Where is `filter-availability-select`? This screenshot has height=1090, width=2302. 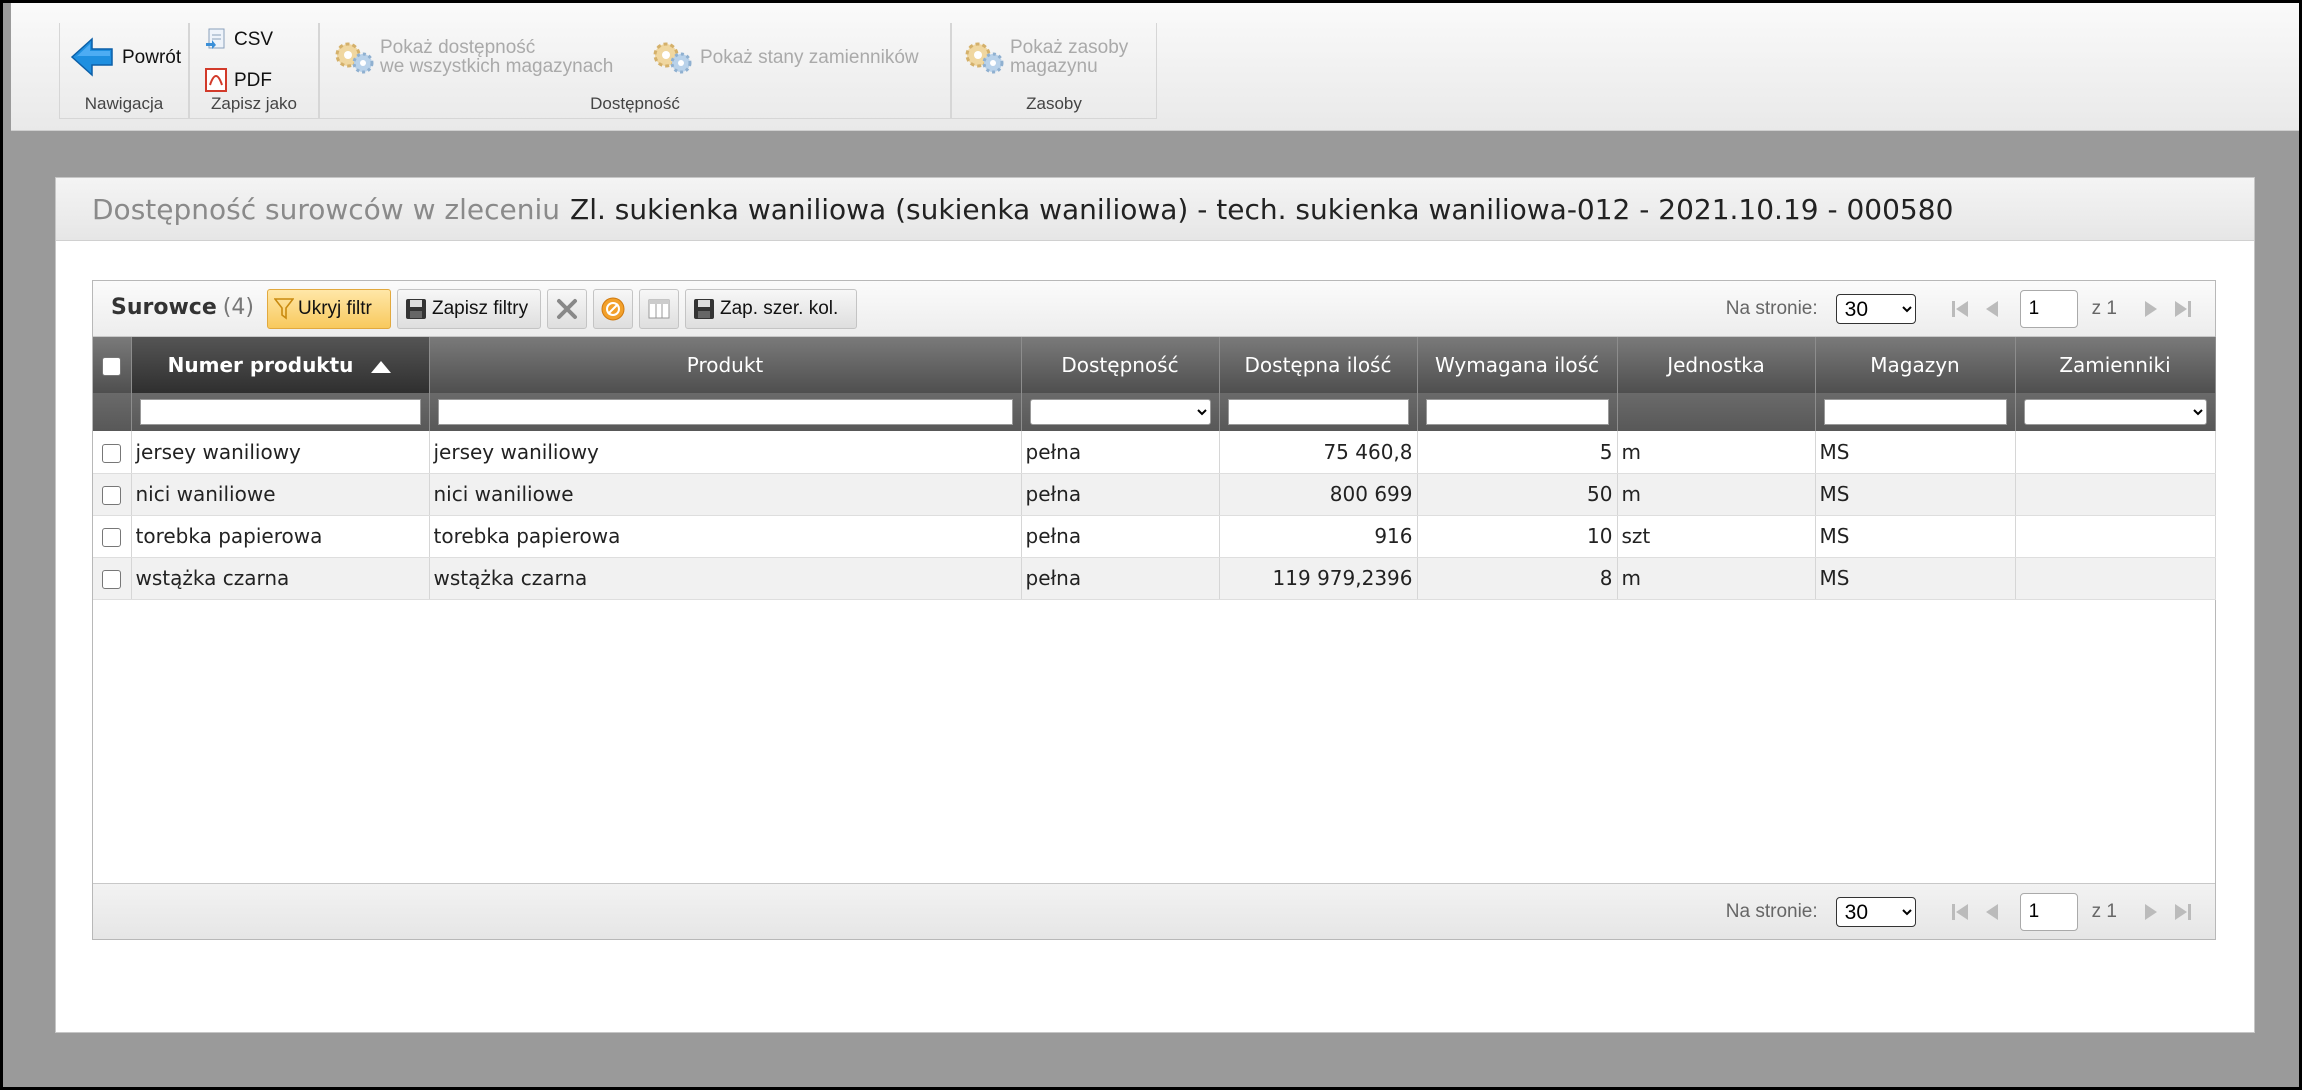 filter-availability-select is located at coordinates (1120, 412).